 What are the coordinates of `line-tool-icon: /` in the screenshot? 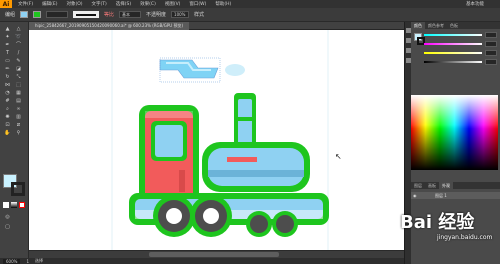 It's located at (18, 53).